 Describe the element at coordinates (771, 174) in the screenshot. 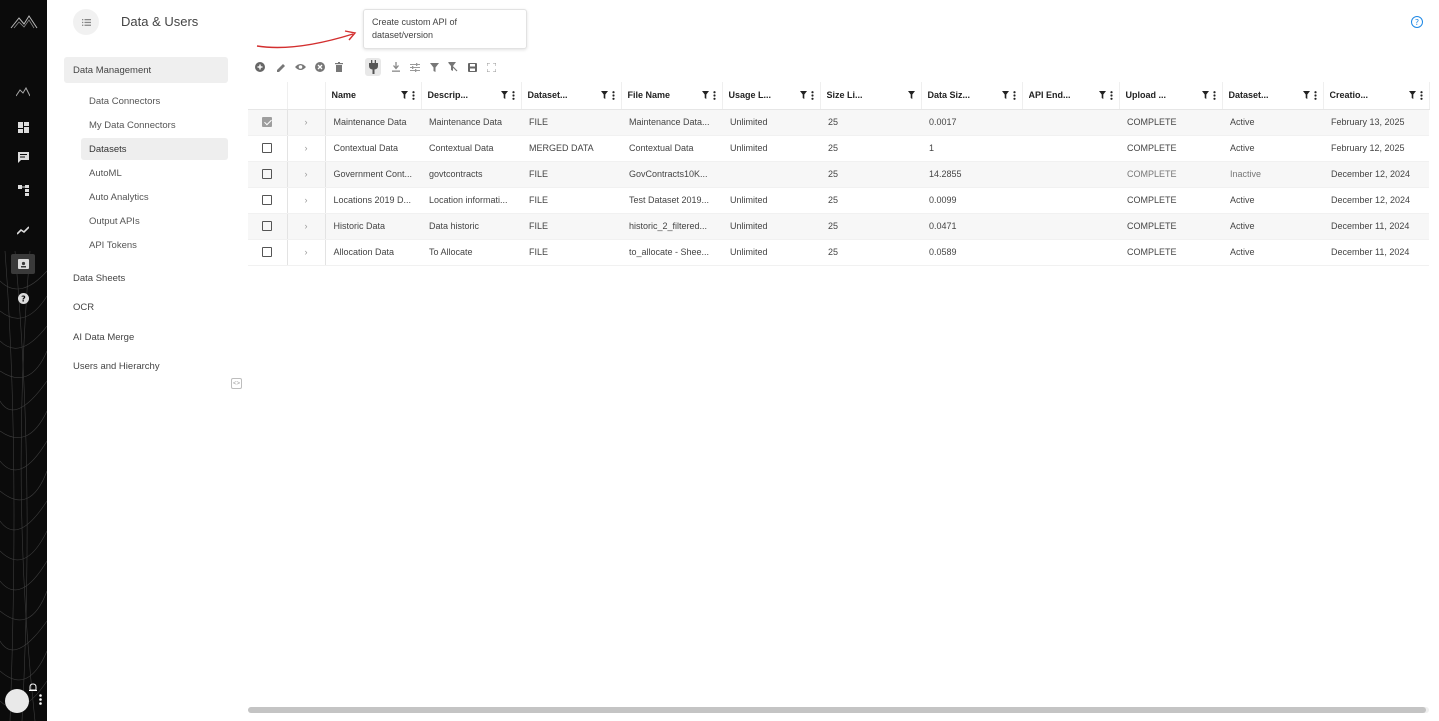

I see `cell-usage-limit` at that location.